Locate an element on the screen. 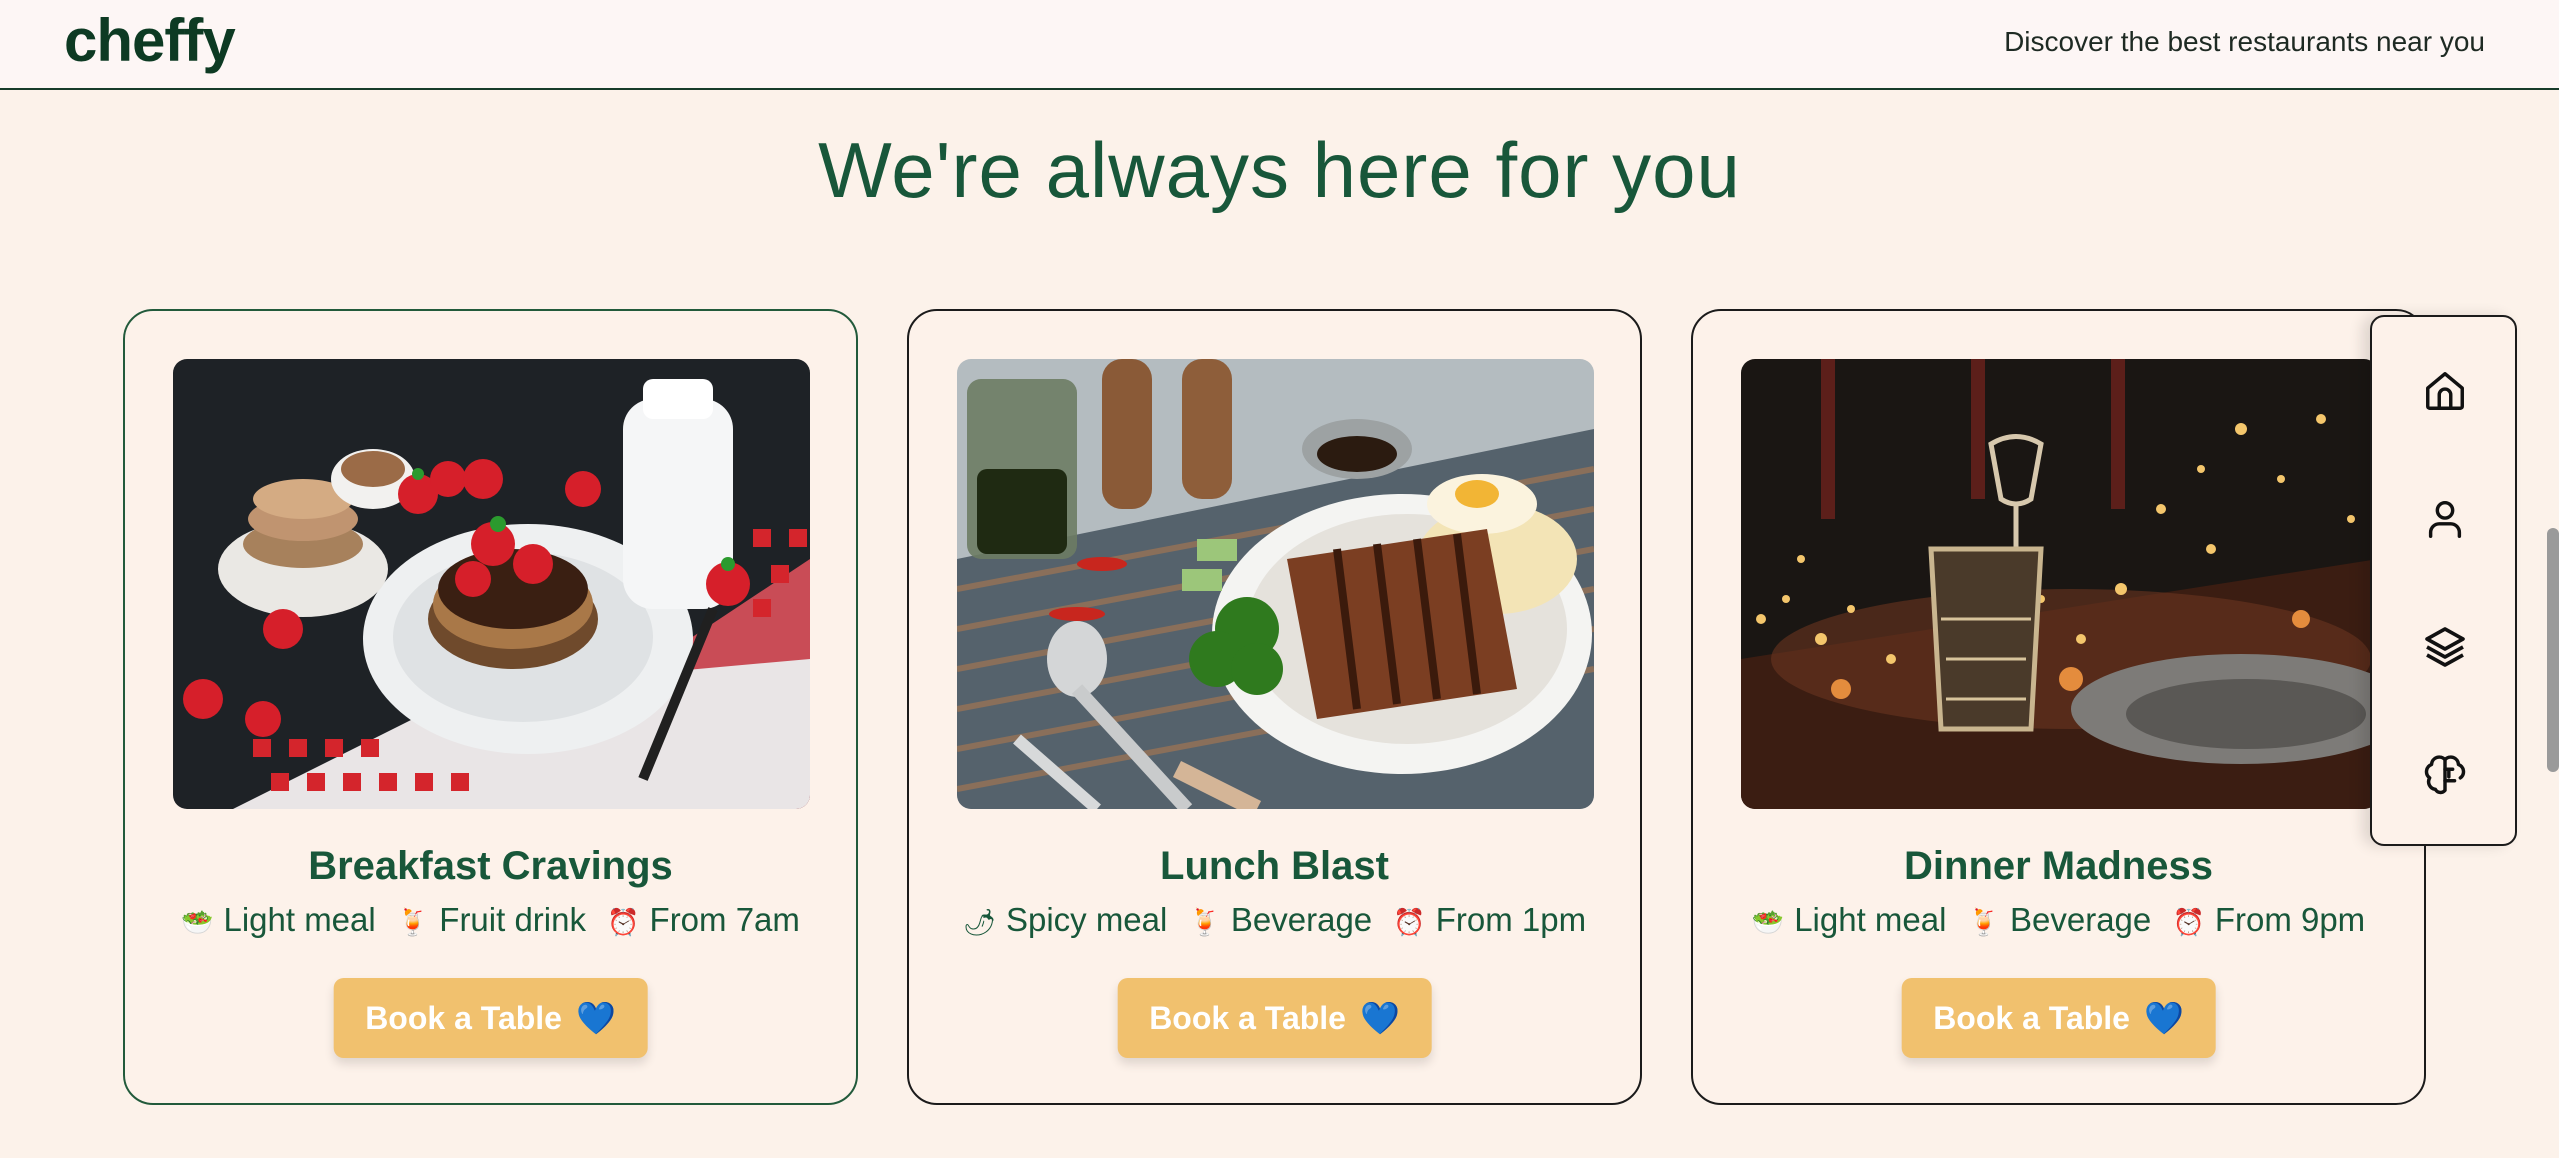 This screenshot has height=1158, width=2559. card-tags: 🥗 Light meal 🍹 Beverage ⏰ From 9pm is located at coordinates (2058, 920).